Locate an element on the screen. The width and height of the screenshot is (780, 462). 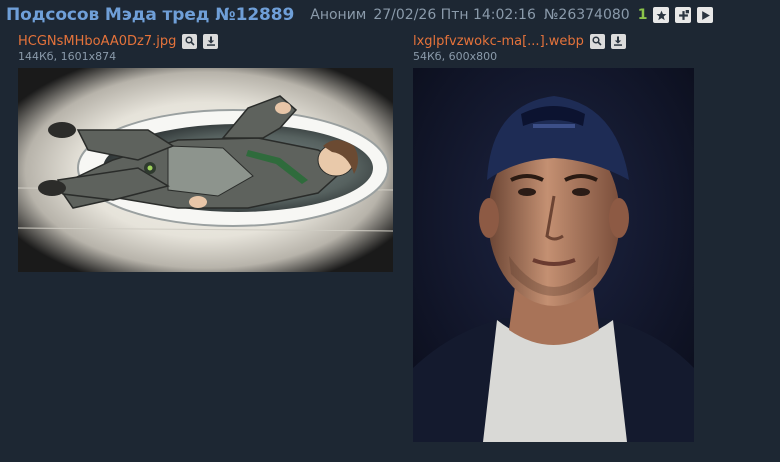
file-info-1: HCGNsMHboAA0Dz7.jpg 144Кб, 1601x874 is located at coordinates (118, 48).